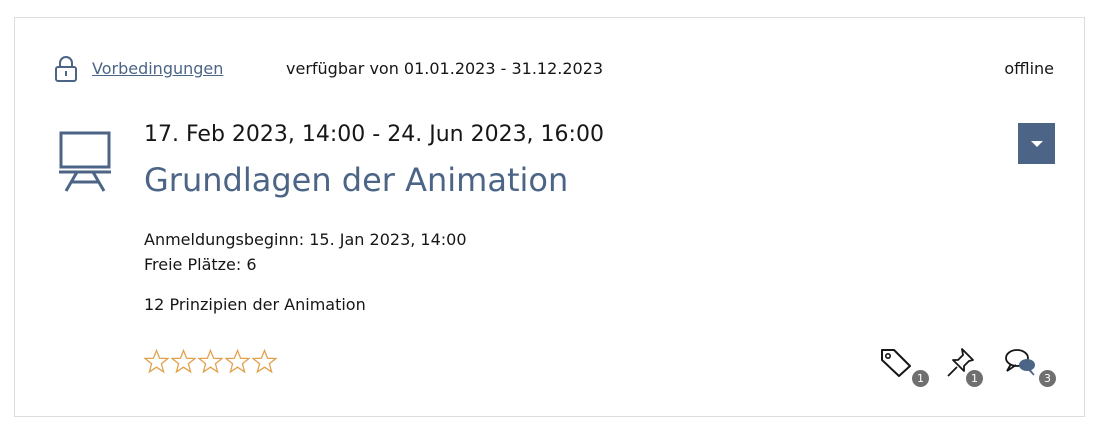 This screenshot has width=1095, height=432. I want to click on prerequisites-link: Vorbedingungen, so click(157, 68).